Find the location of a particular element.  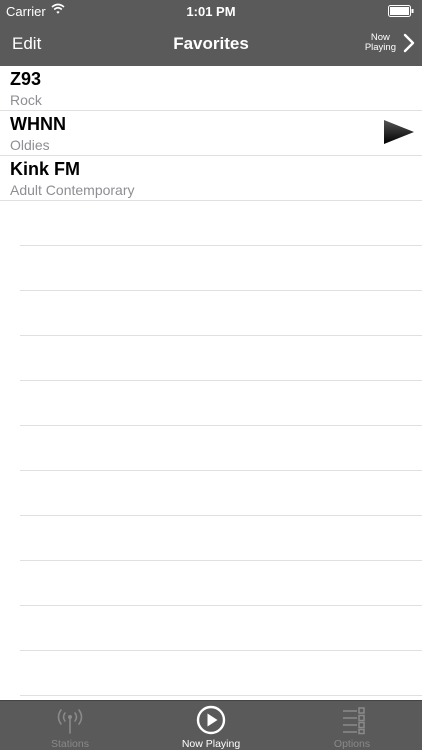

tab-options: Options is located at coordinates (352, 725).